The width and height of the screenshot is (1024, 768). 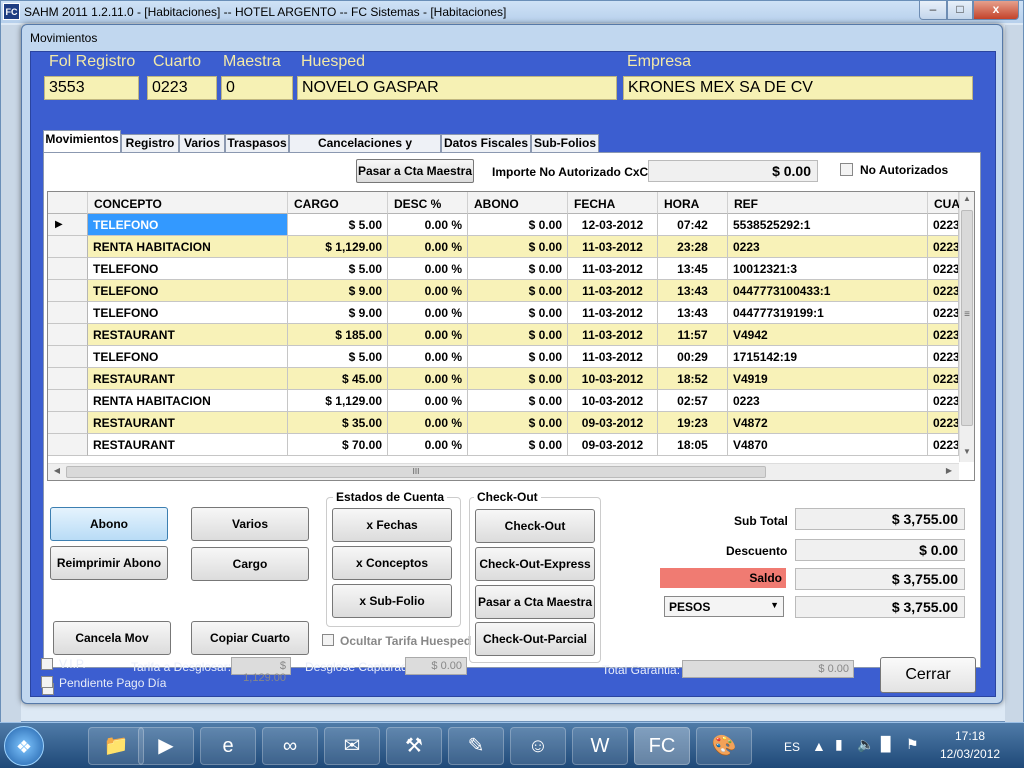 I want to click on cell-hora: 19:23, so click(x=693, y=423).